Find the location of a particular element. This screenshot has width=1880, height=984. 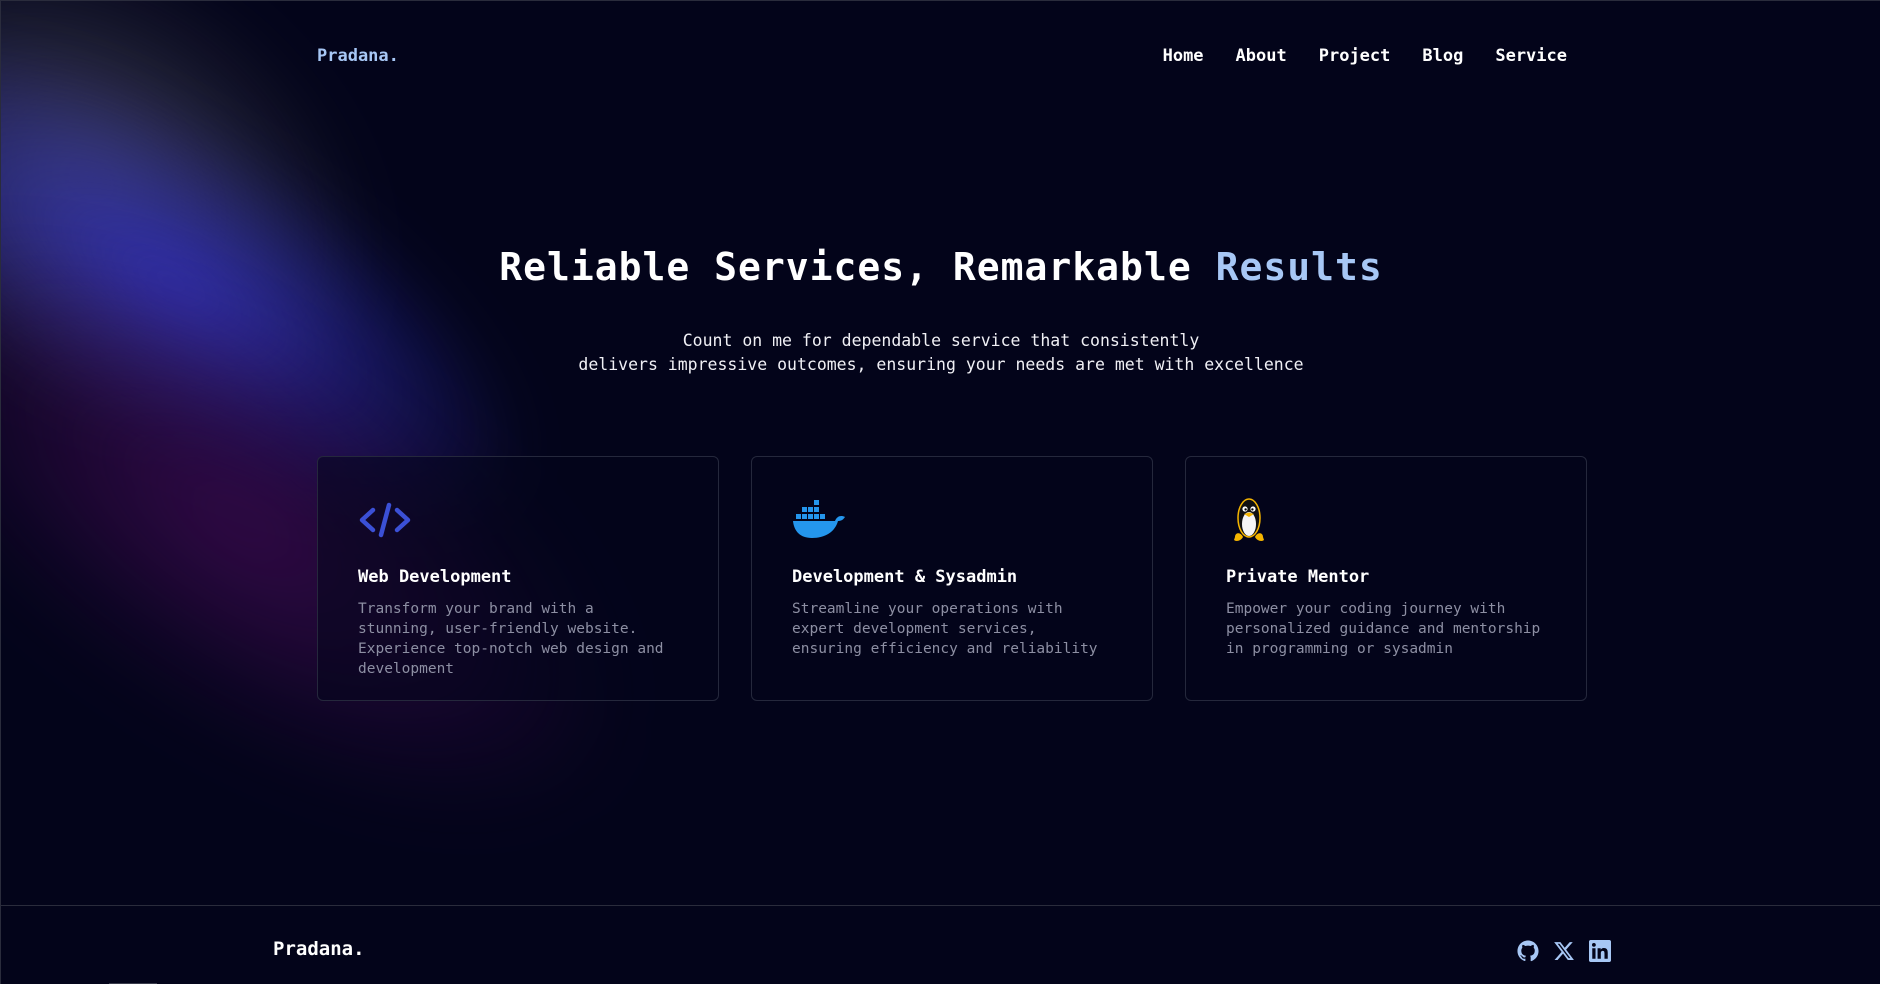

code-icon is located at coordinates (385, 520).